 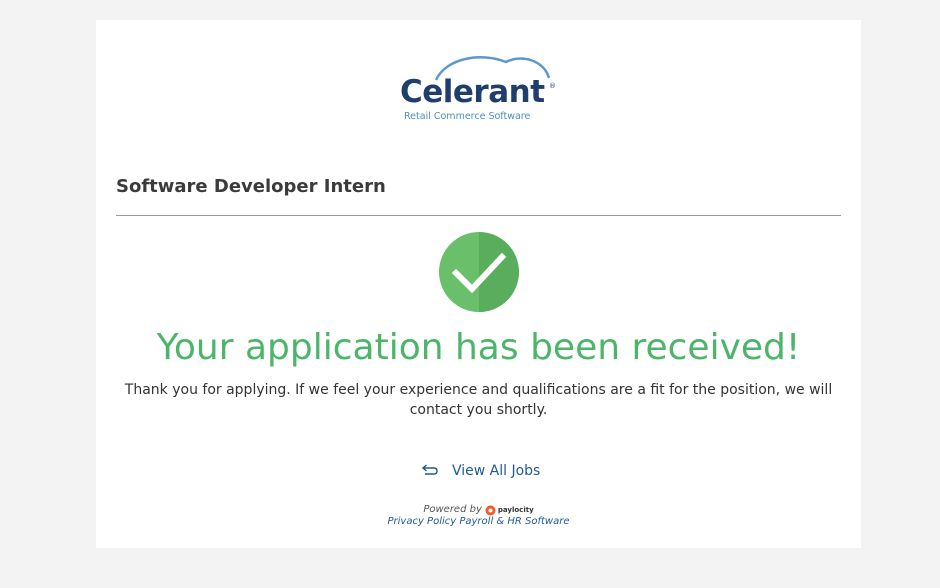 I want to click on view-all-jobs-label: View All Jobs, so click(x=496, y=471).